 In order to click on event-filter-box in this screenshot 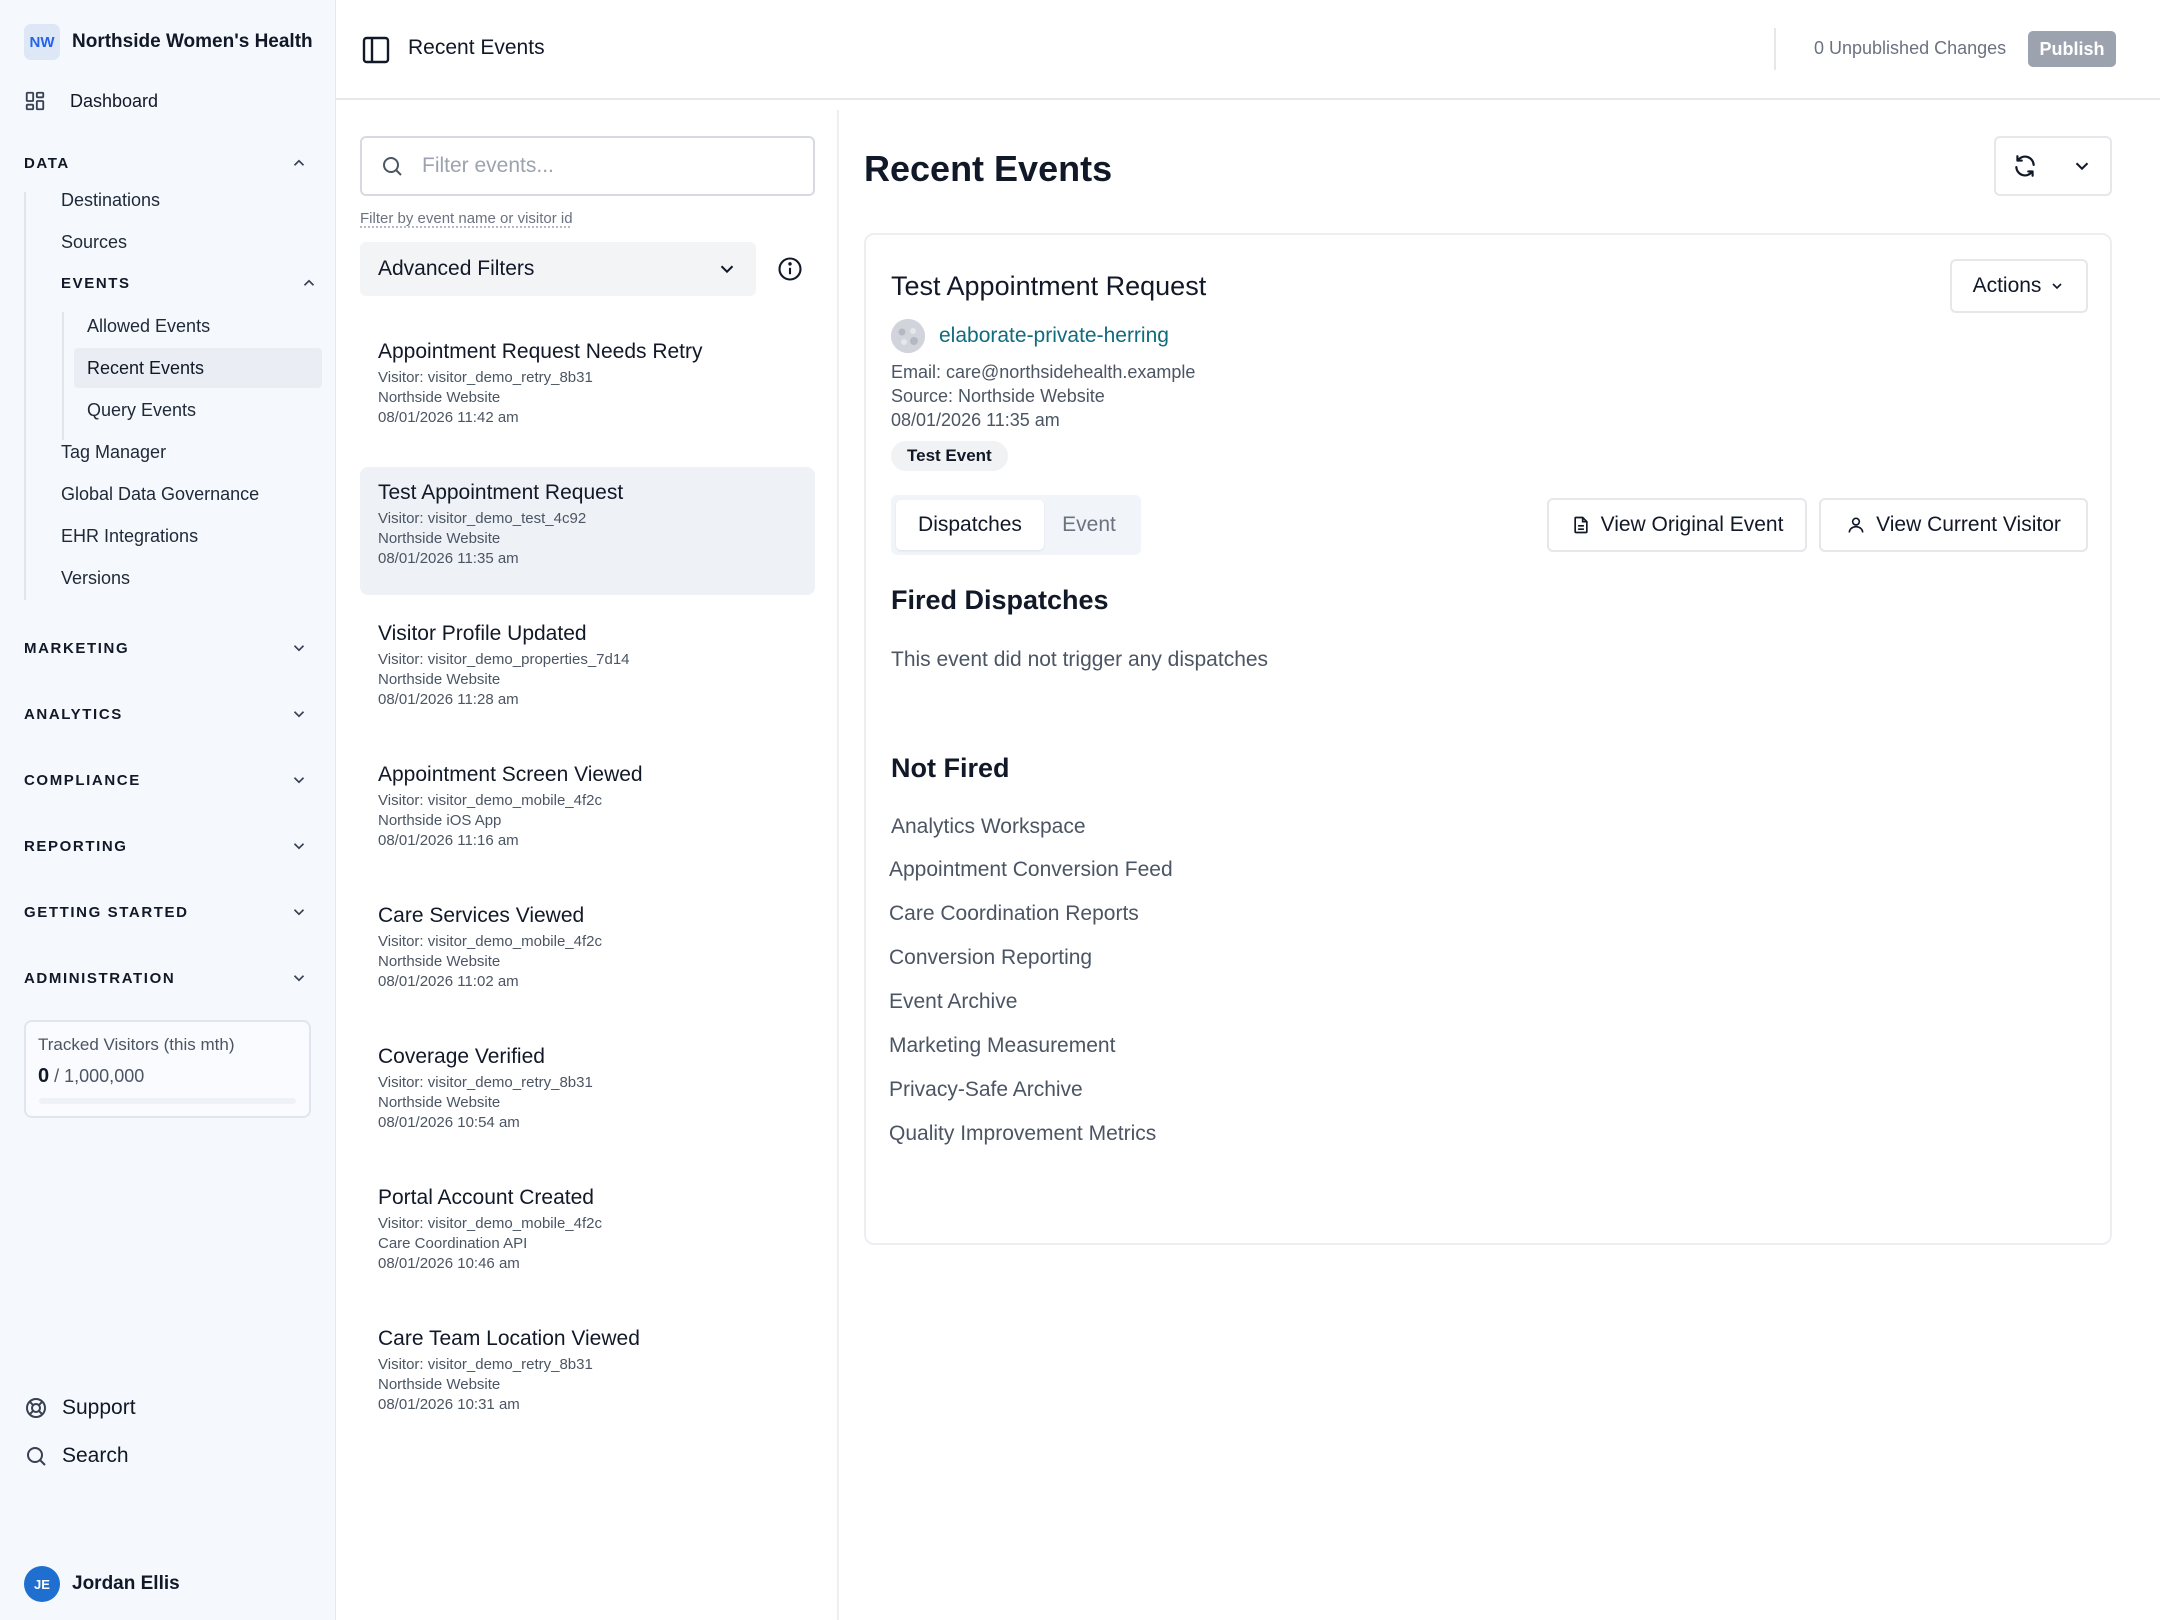, I will do `click(587, 166)`.